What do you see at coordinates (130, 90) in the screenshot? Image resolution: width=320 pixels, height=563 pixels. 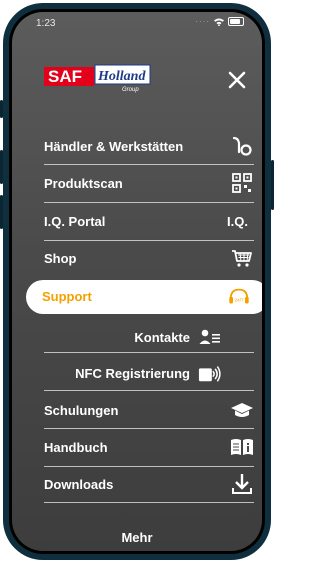 I see `svg-text: Group` at bounding box center [130, 90].